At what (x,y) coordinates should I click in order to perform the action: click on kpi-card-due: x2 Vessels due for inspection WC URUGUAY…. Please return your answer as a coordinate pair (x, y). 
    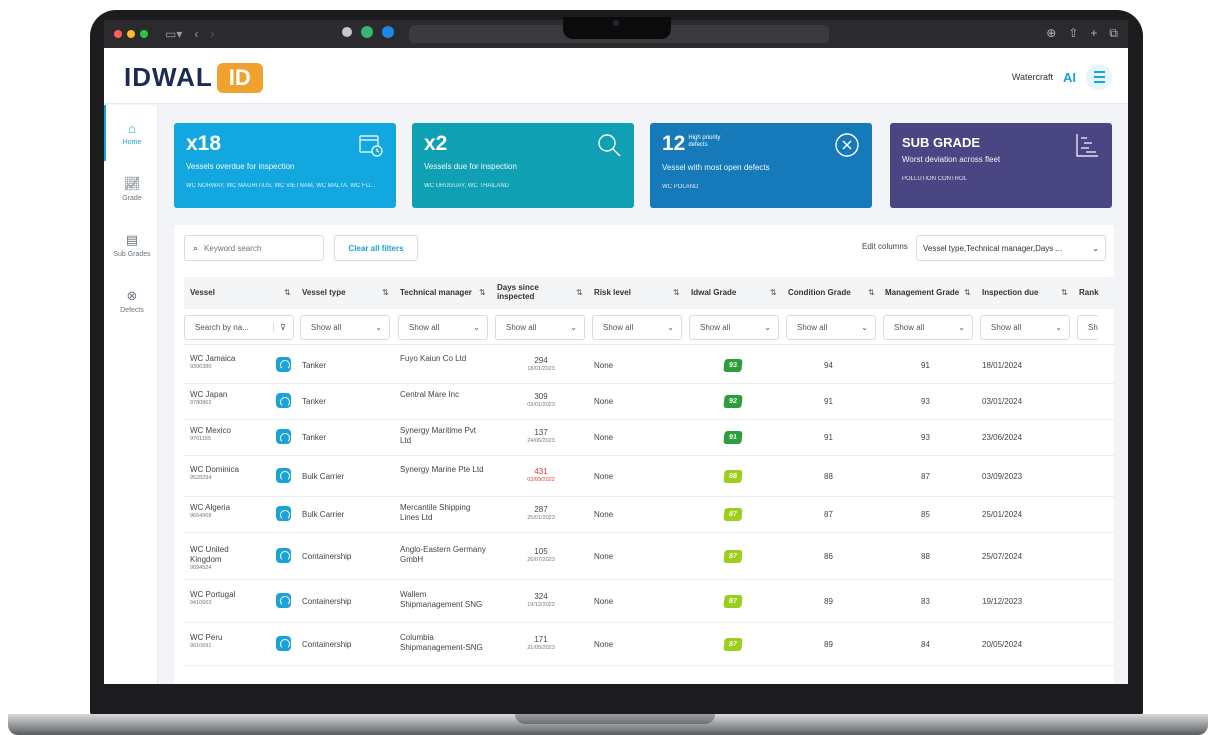
    Looking at the image, I should click on (523, 165).